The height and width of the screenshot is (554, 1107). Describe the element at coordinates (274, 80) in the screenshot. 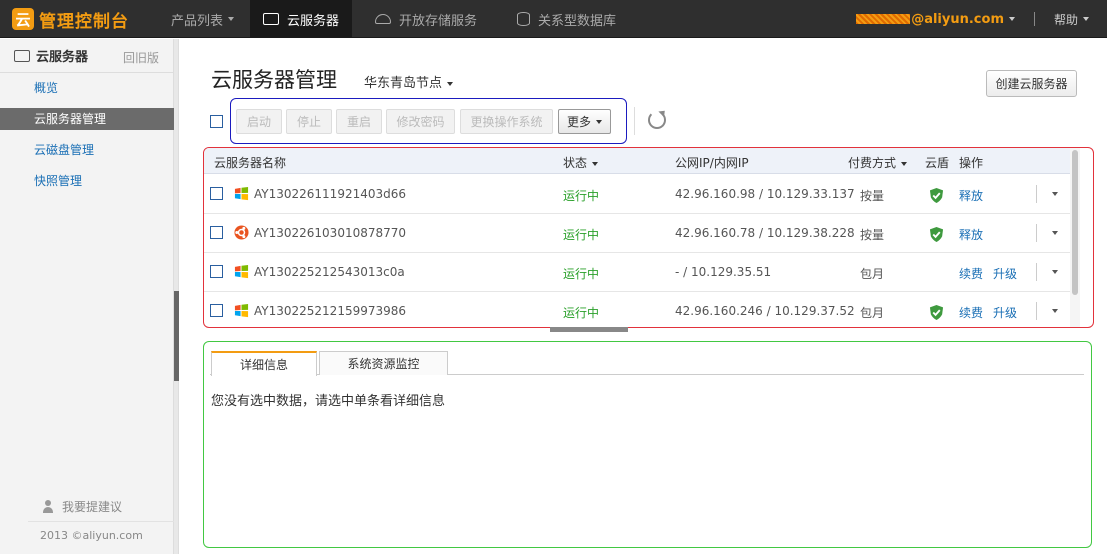

I see `page-title: 云服务器管理` at that location.